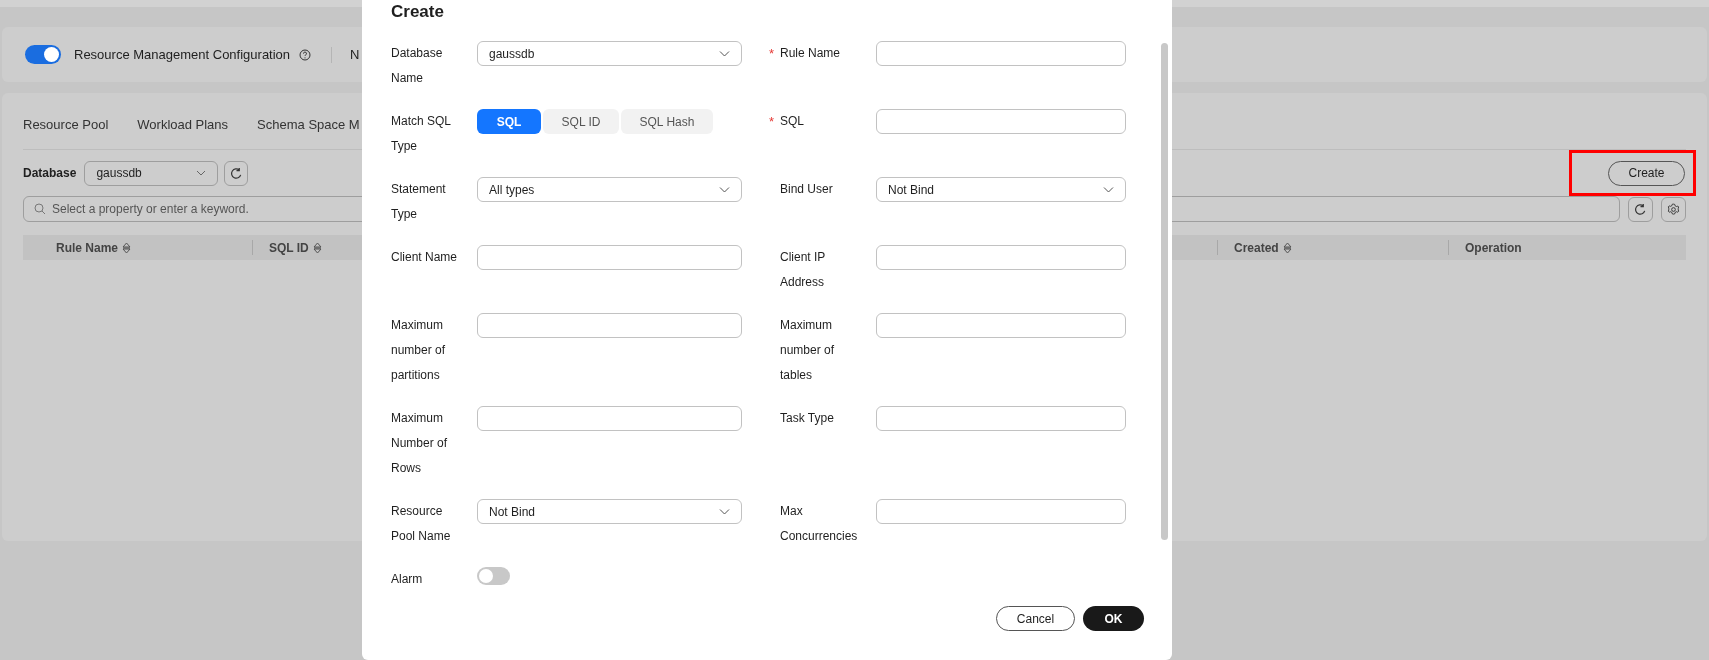 The image size is (1709, 660). Describe the element at coordinates (792, 121) in the screenshot. I see `field-label: SQL` at that location.